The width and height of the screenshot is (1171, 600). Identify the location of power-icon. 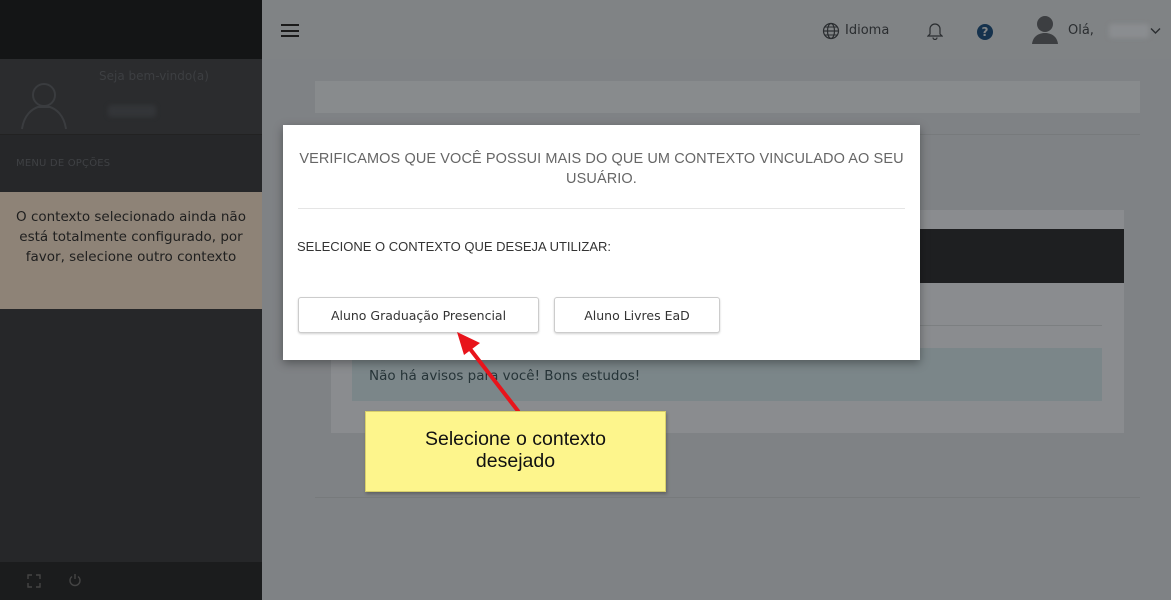
(75, 580).